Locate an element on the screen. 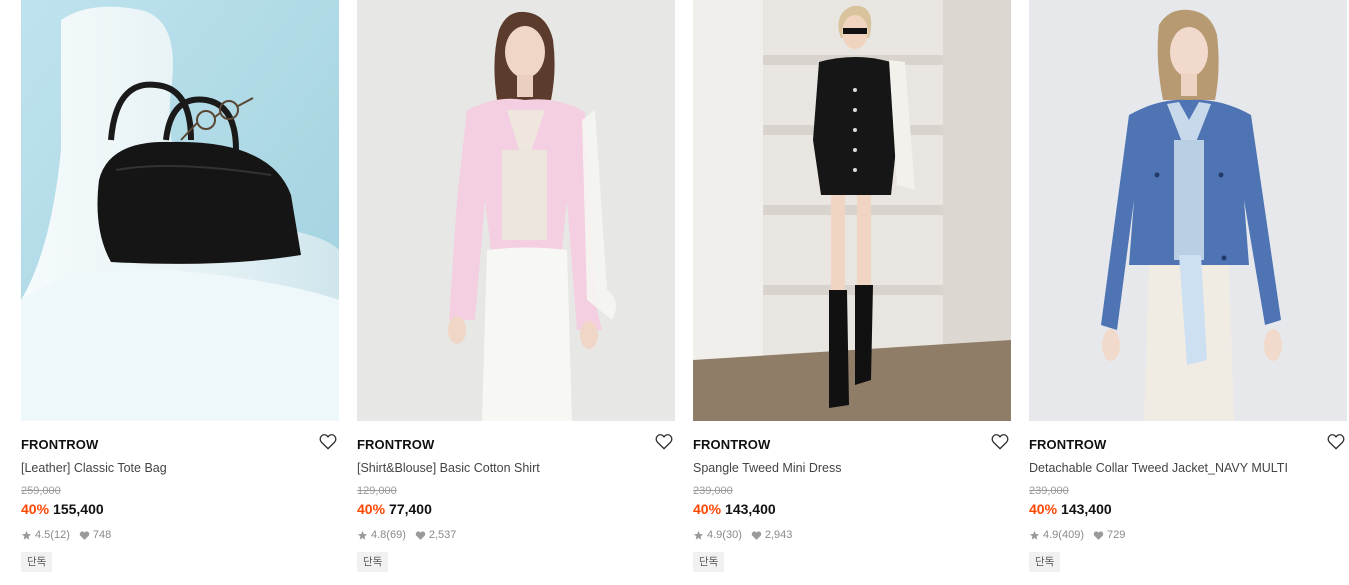  price-line: 40% 77,400 is located at coordinates (394, 509).